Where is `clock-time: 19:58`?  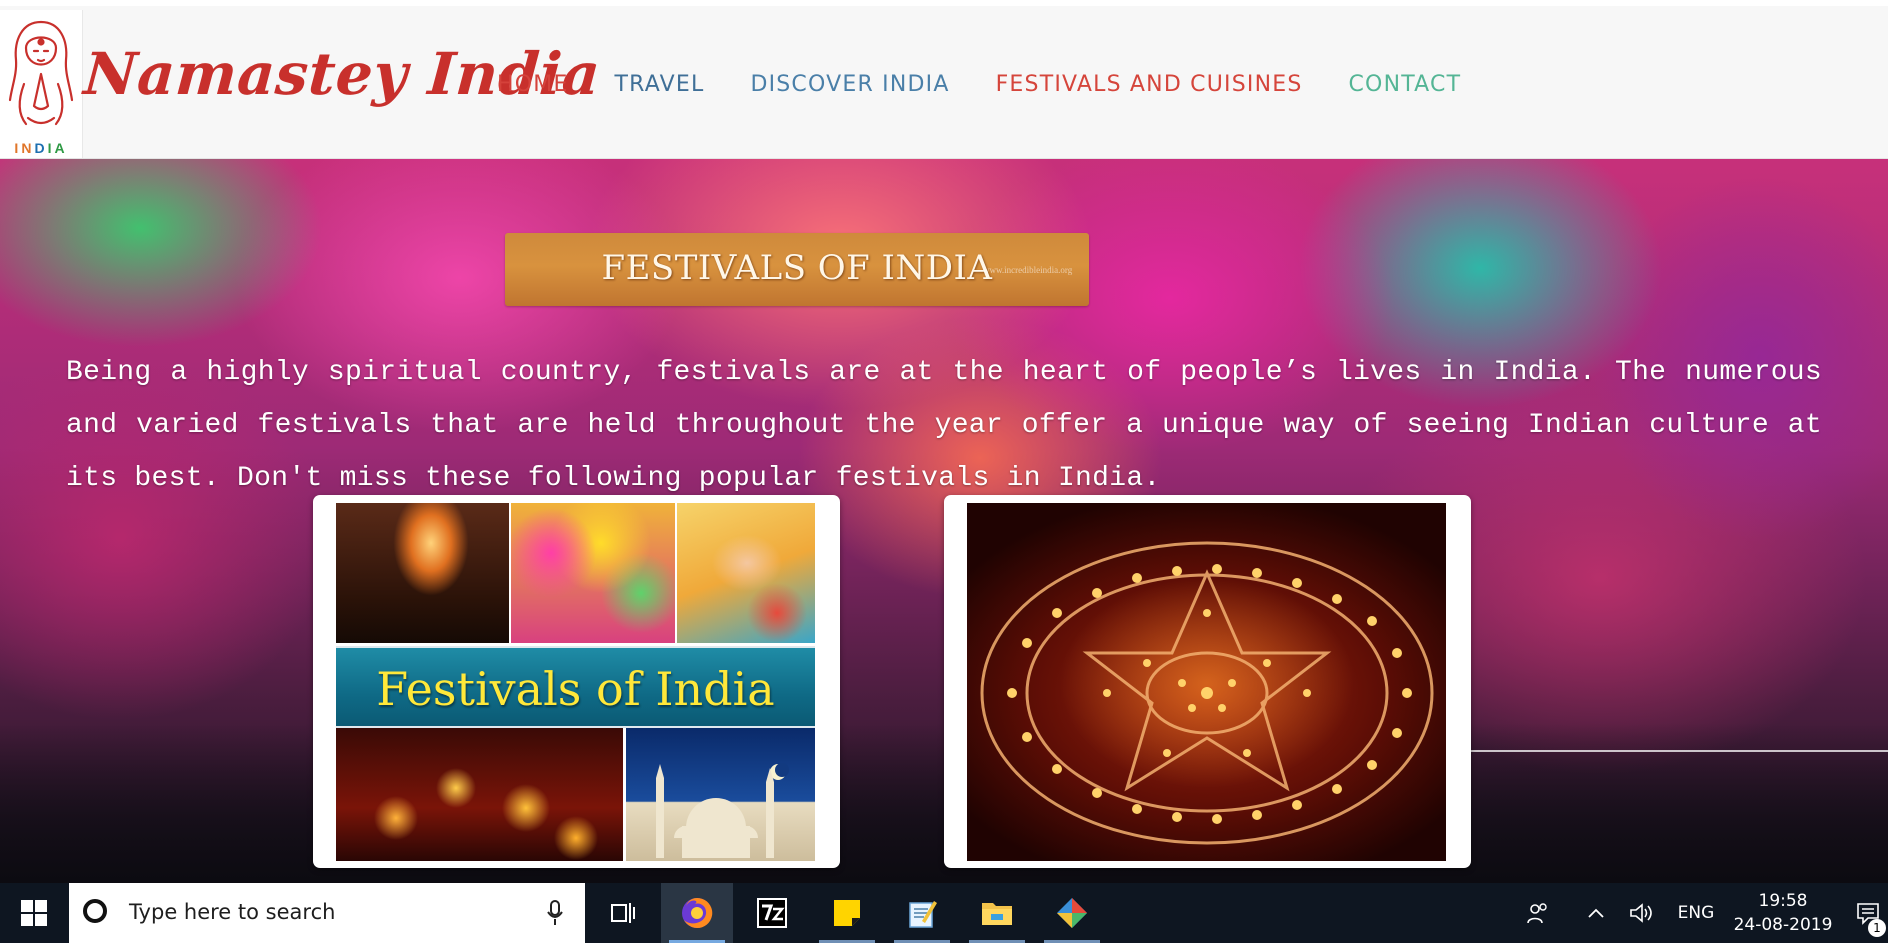 clock-time: 19:58 is located at coordinates (1783, 901).